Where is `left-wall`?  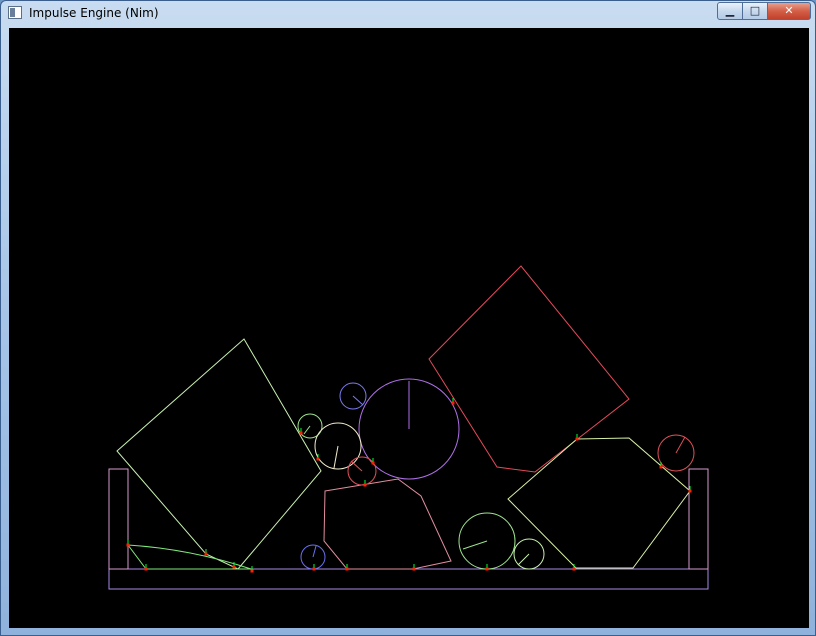
left-wall is located at coordinates (118, 519).